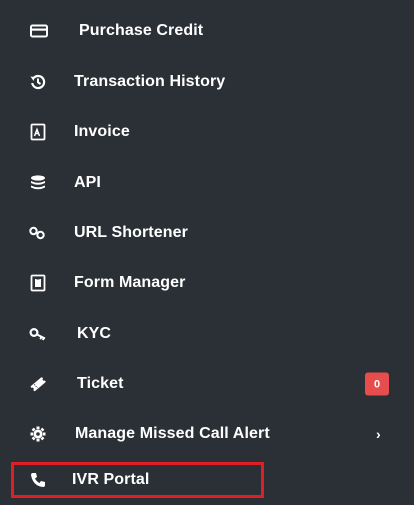 The image size is (414, 505). I want to click on sidebar-item-label: API, so click(87, 182).